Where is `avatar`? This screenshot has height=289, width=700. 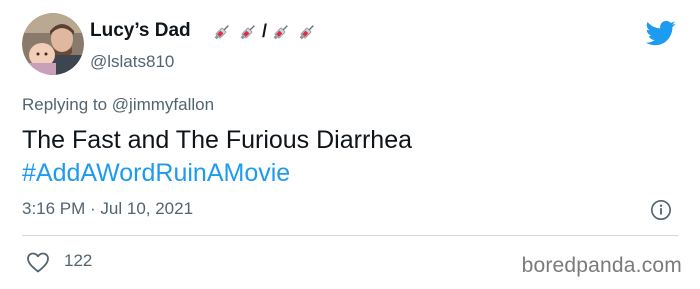
avatar is located at coordinates (53, 44).